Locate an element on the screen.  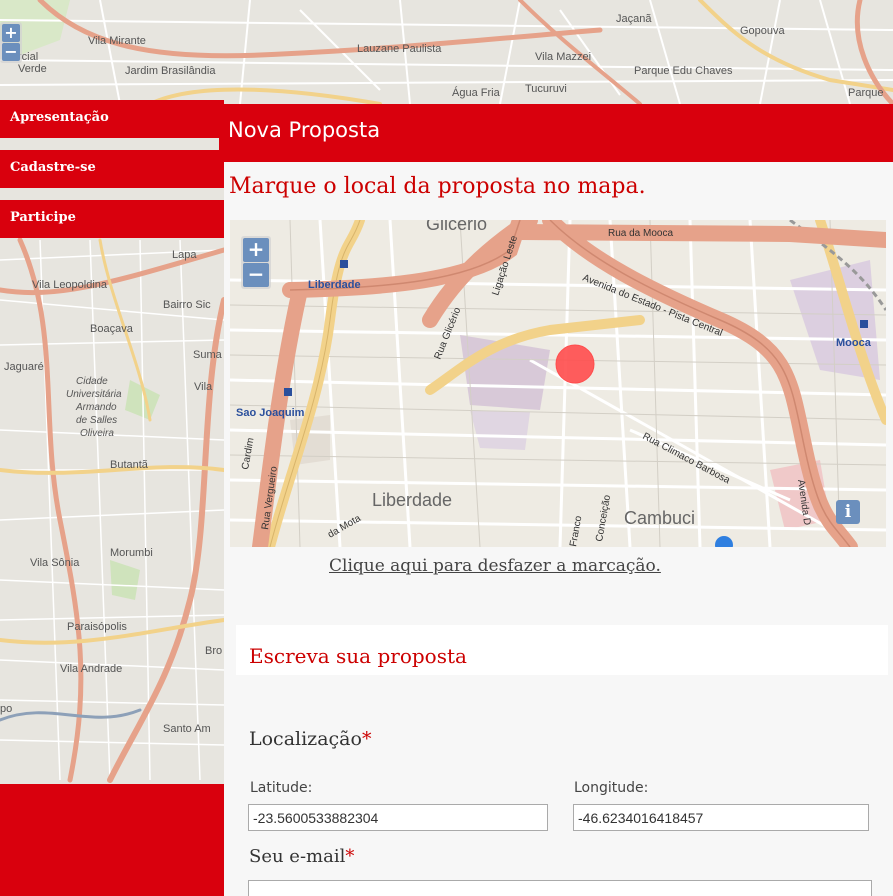
email-field-label: Seu e-mail* is located at coordinates (301, 856).